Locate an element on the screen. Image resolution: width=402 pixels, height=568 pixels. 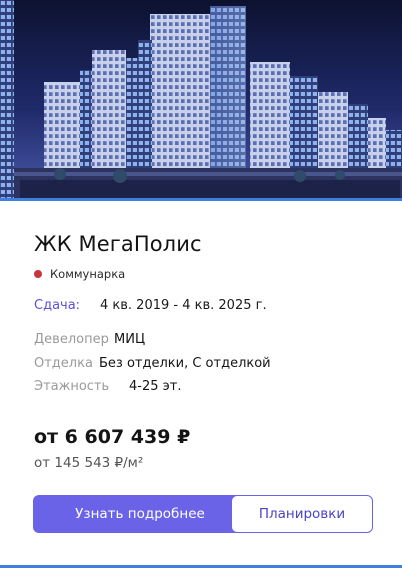
price-total: от 6 607 439 ₽ is located at coordinates (112, 437).